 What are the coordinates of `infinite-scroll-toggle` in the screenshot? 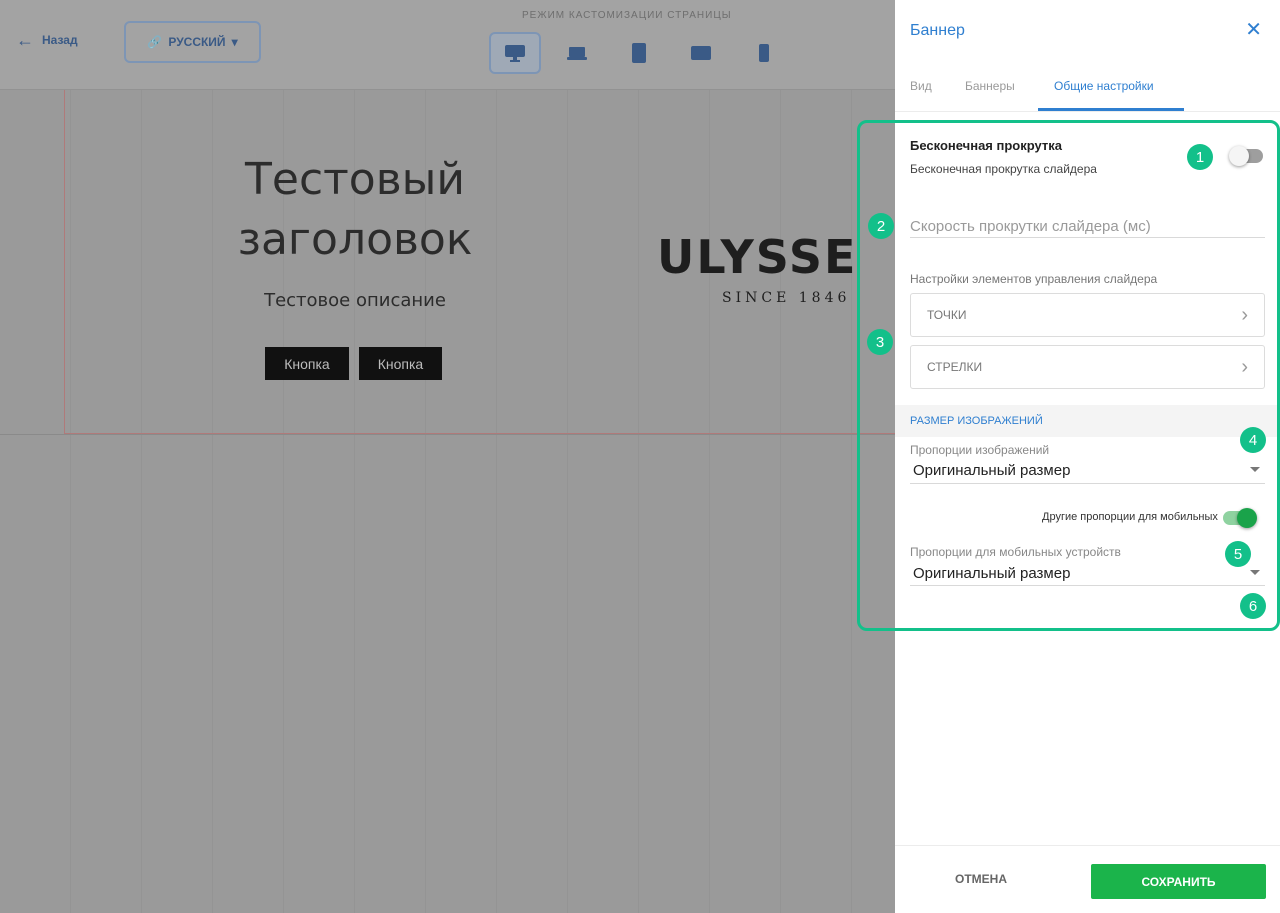 It's located at (1246, 156).